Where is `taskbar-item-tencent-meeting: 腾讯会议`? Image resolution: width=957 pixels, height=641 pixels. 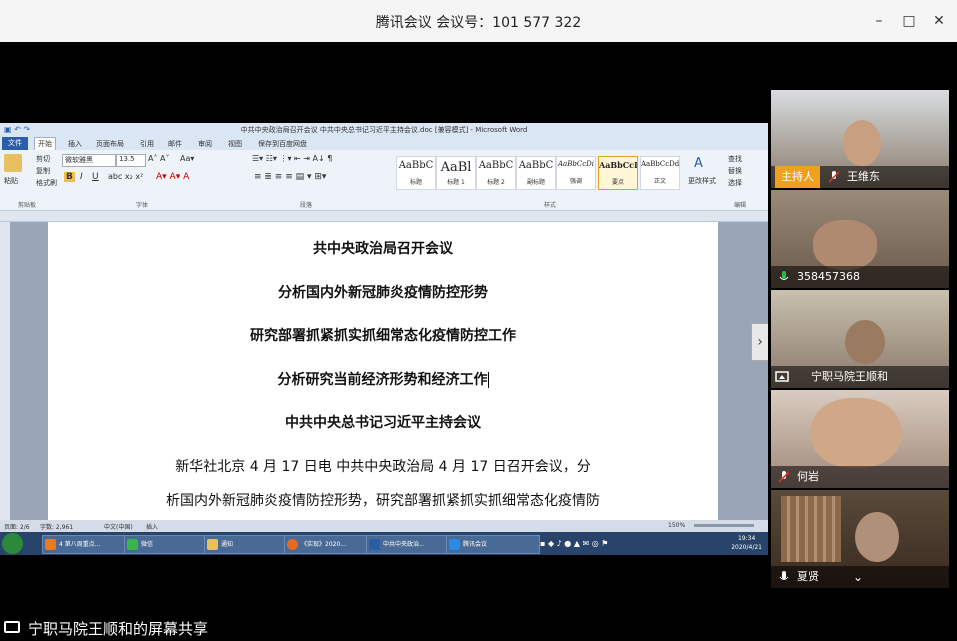 taskbar-item-tencent-meeting: 腾讯会议 is located at coordinates (493, 544).